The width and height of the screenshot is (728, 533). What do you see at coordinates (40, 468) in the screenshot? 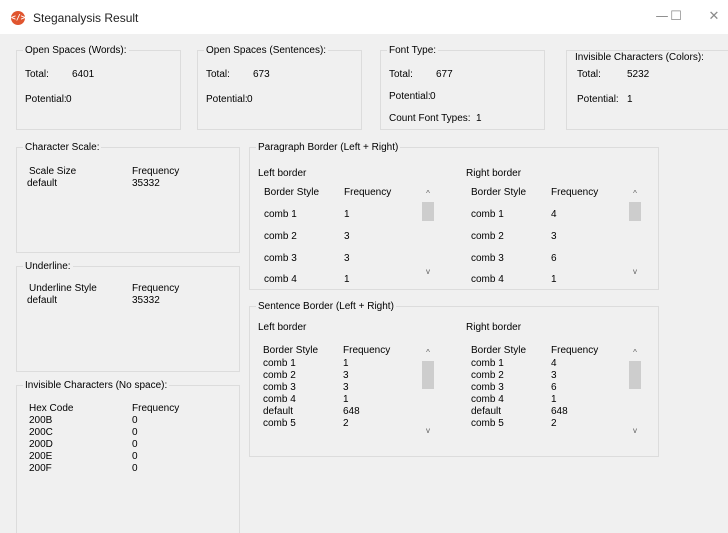
I see `list-item-label: 200F` at bounding box center [40, 468].